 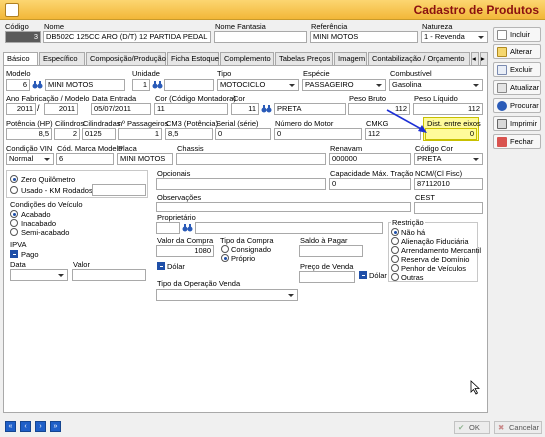 I want to click on tab-imagem: Imagem, so click(x=350, y=58).